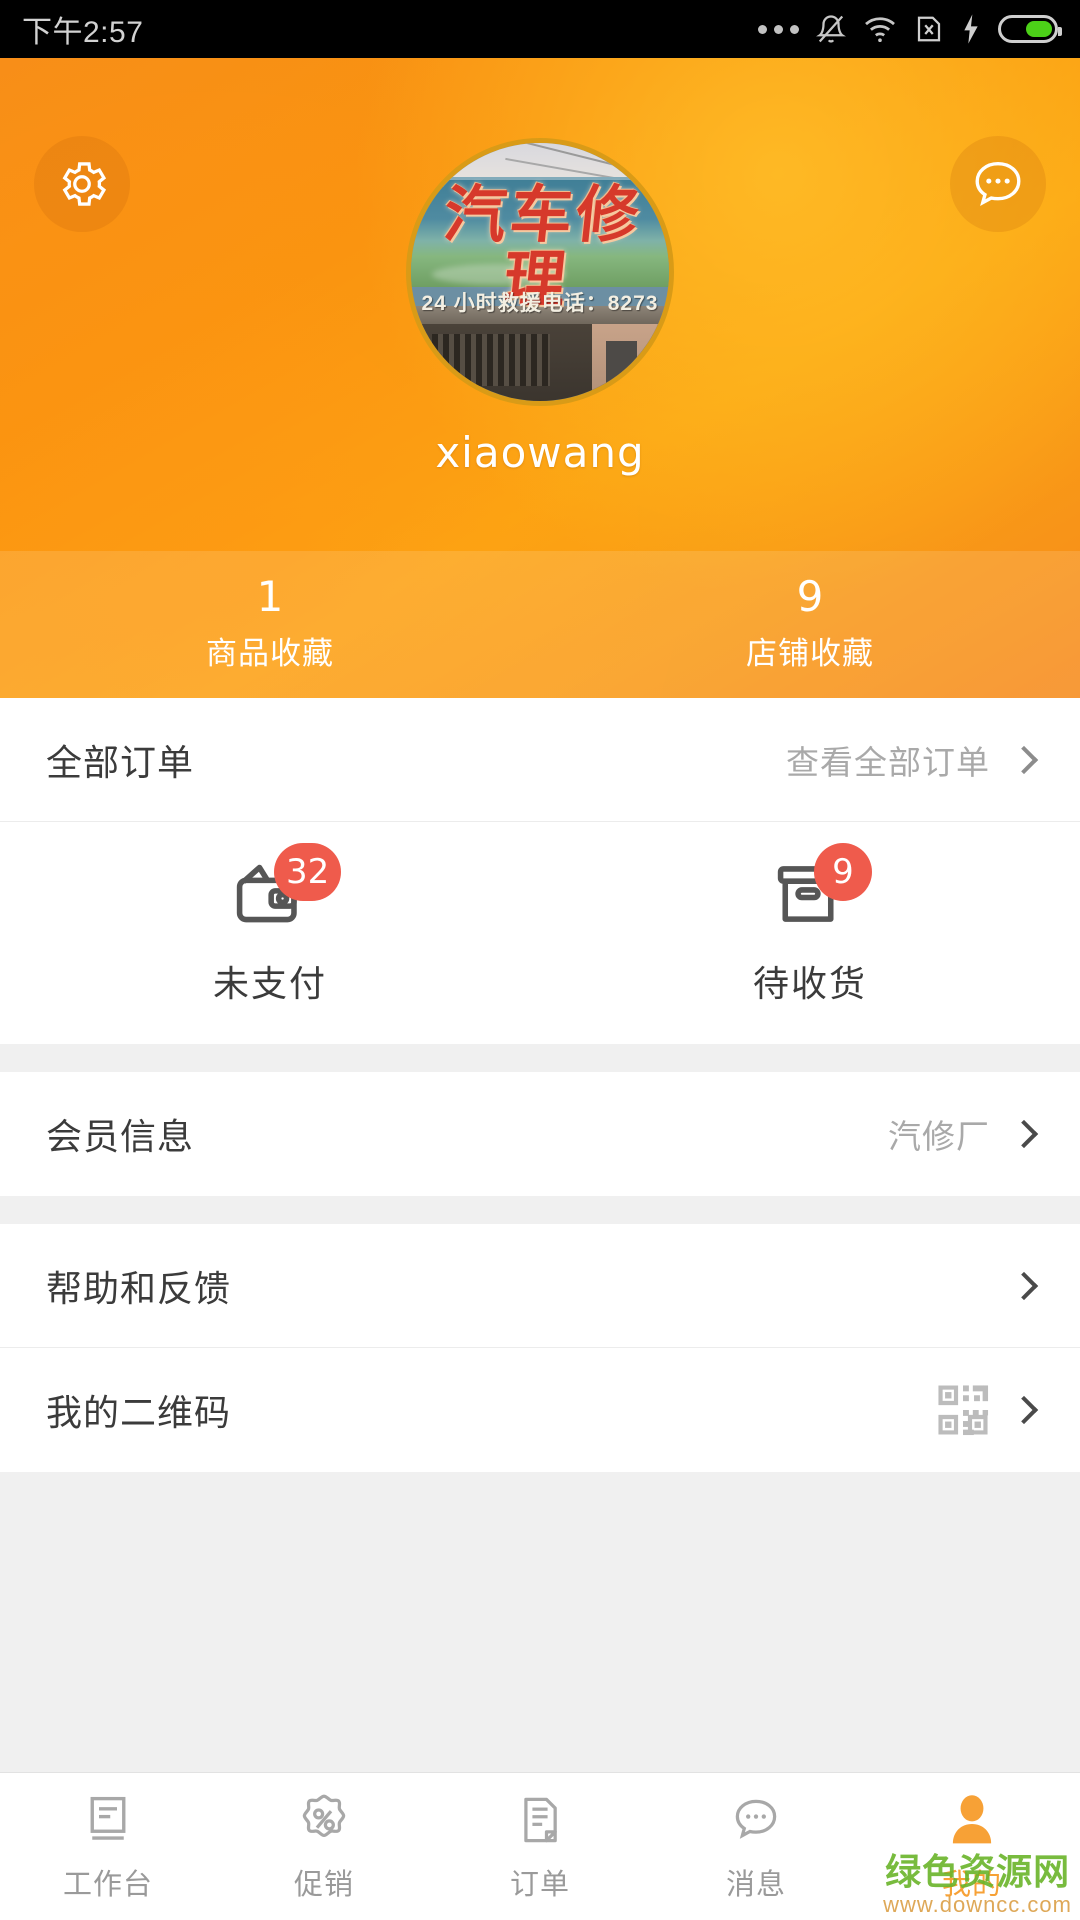  I want to click on battery-icon, so click(1030, 29).